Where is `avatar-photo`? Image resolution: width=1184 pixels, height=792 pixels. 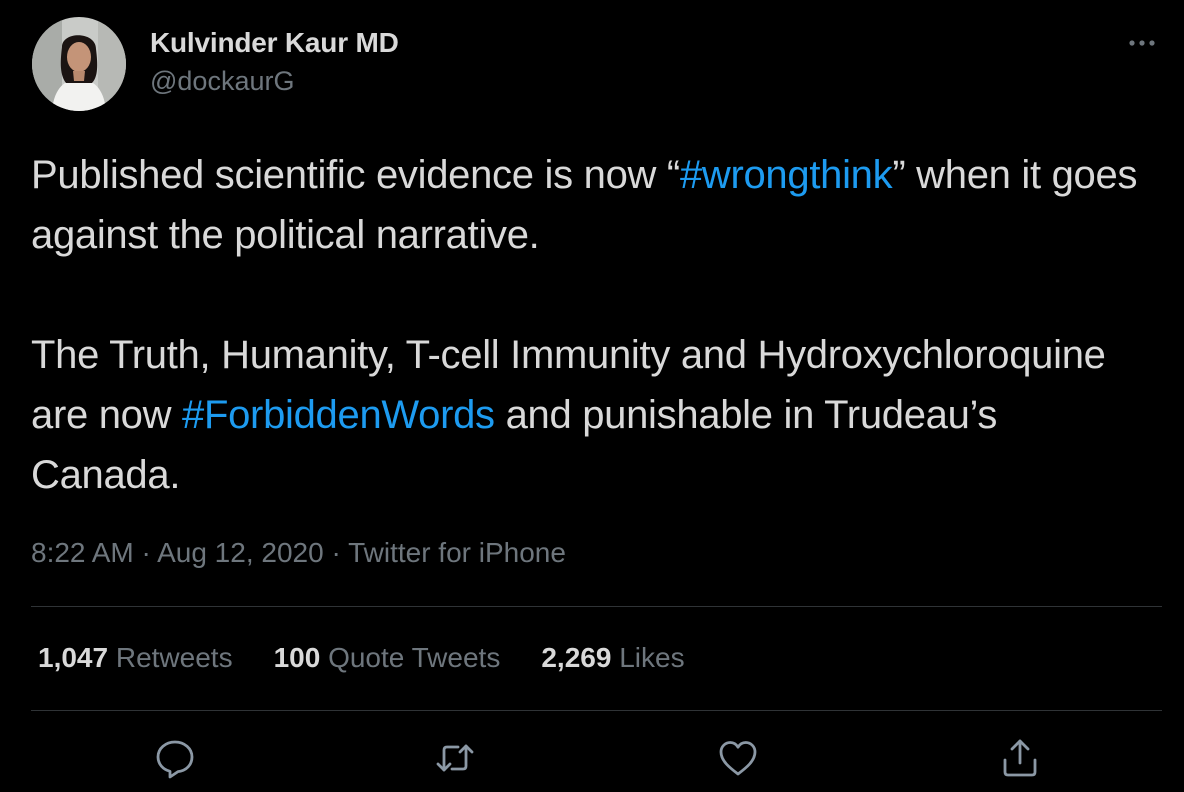 avatar-photo is located at coordinates (79, 64).